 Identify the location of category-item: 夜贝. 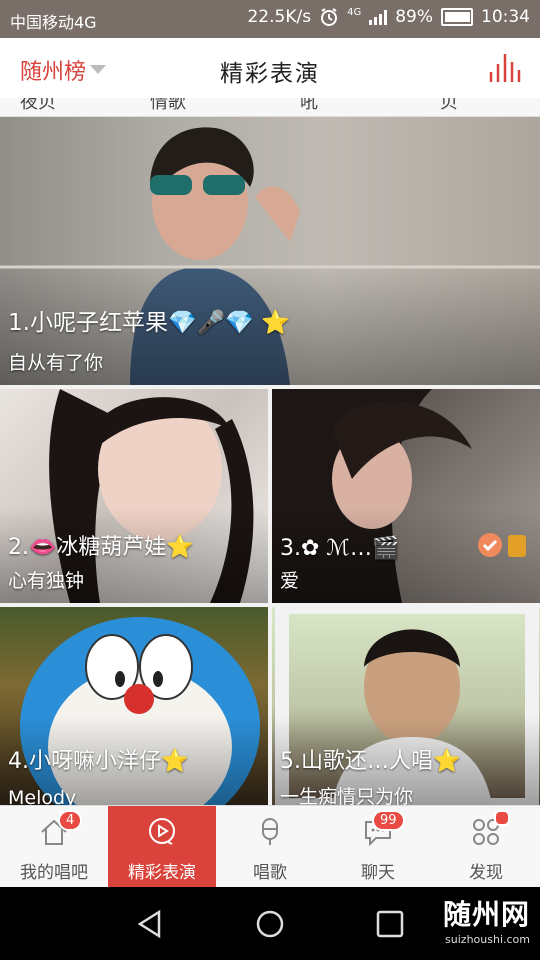
(38, 106).